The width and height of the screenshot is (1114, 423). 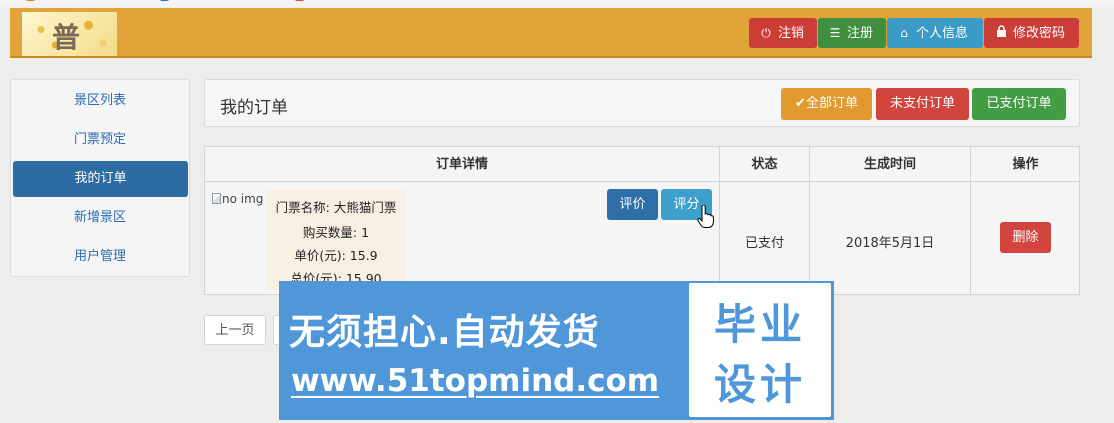 I want to click on column-header-created: 生成时间, so click(x=890, y=164).